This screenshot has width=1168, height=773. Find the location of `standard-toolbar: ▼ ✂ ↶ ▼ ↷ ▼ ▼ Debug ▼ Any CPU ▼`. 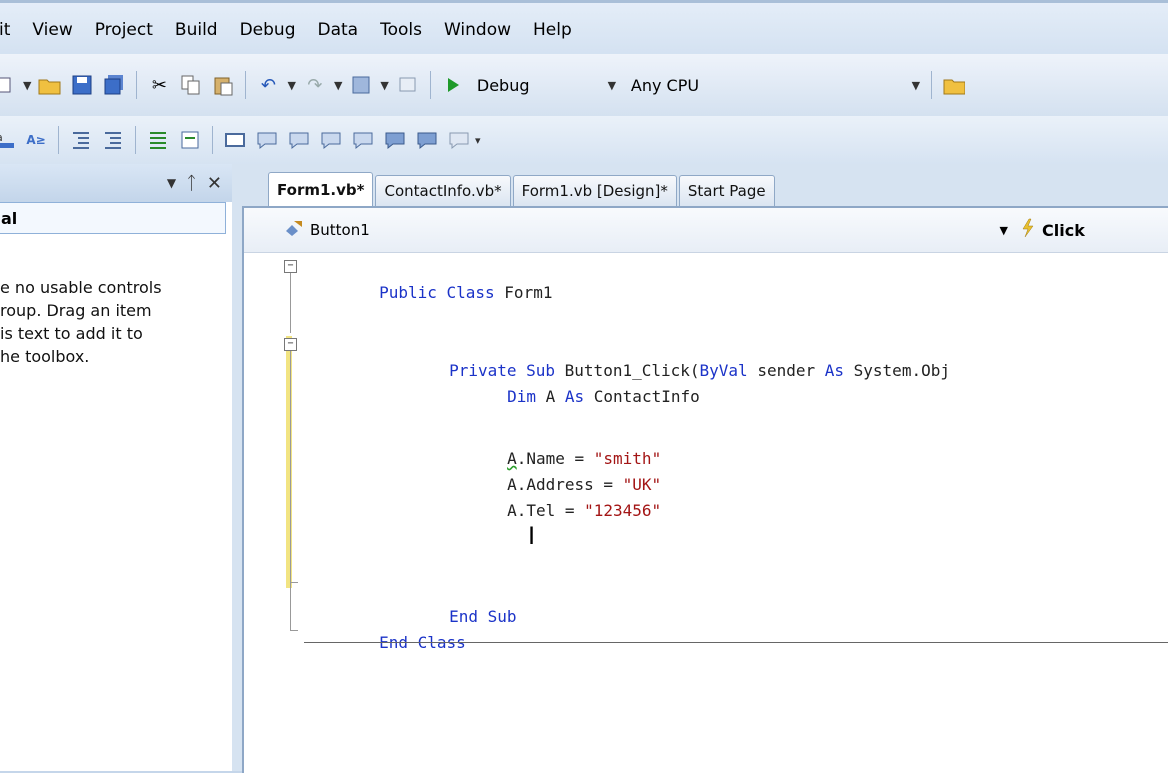

standard-toolbar: ▼ ✂ ↶ ▼ ↷ ▼ ▼ Debug ▼ Any CPU ▼ is located at coordinates (584, 85).